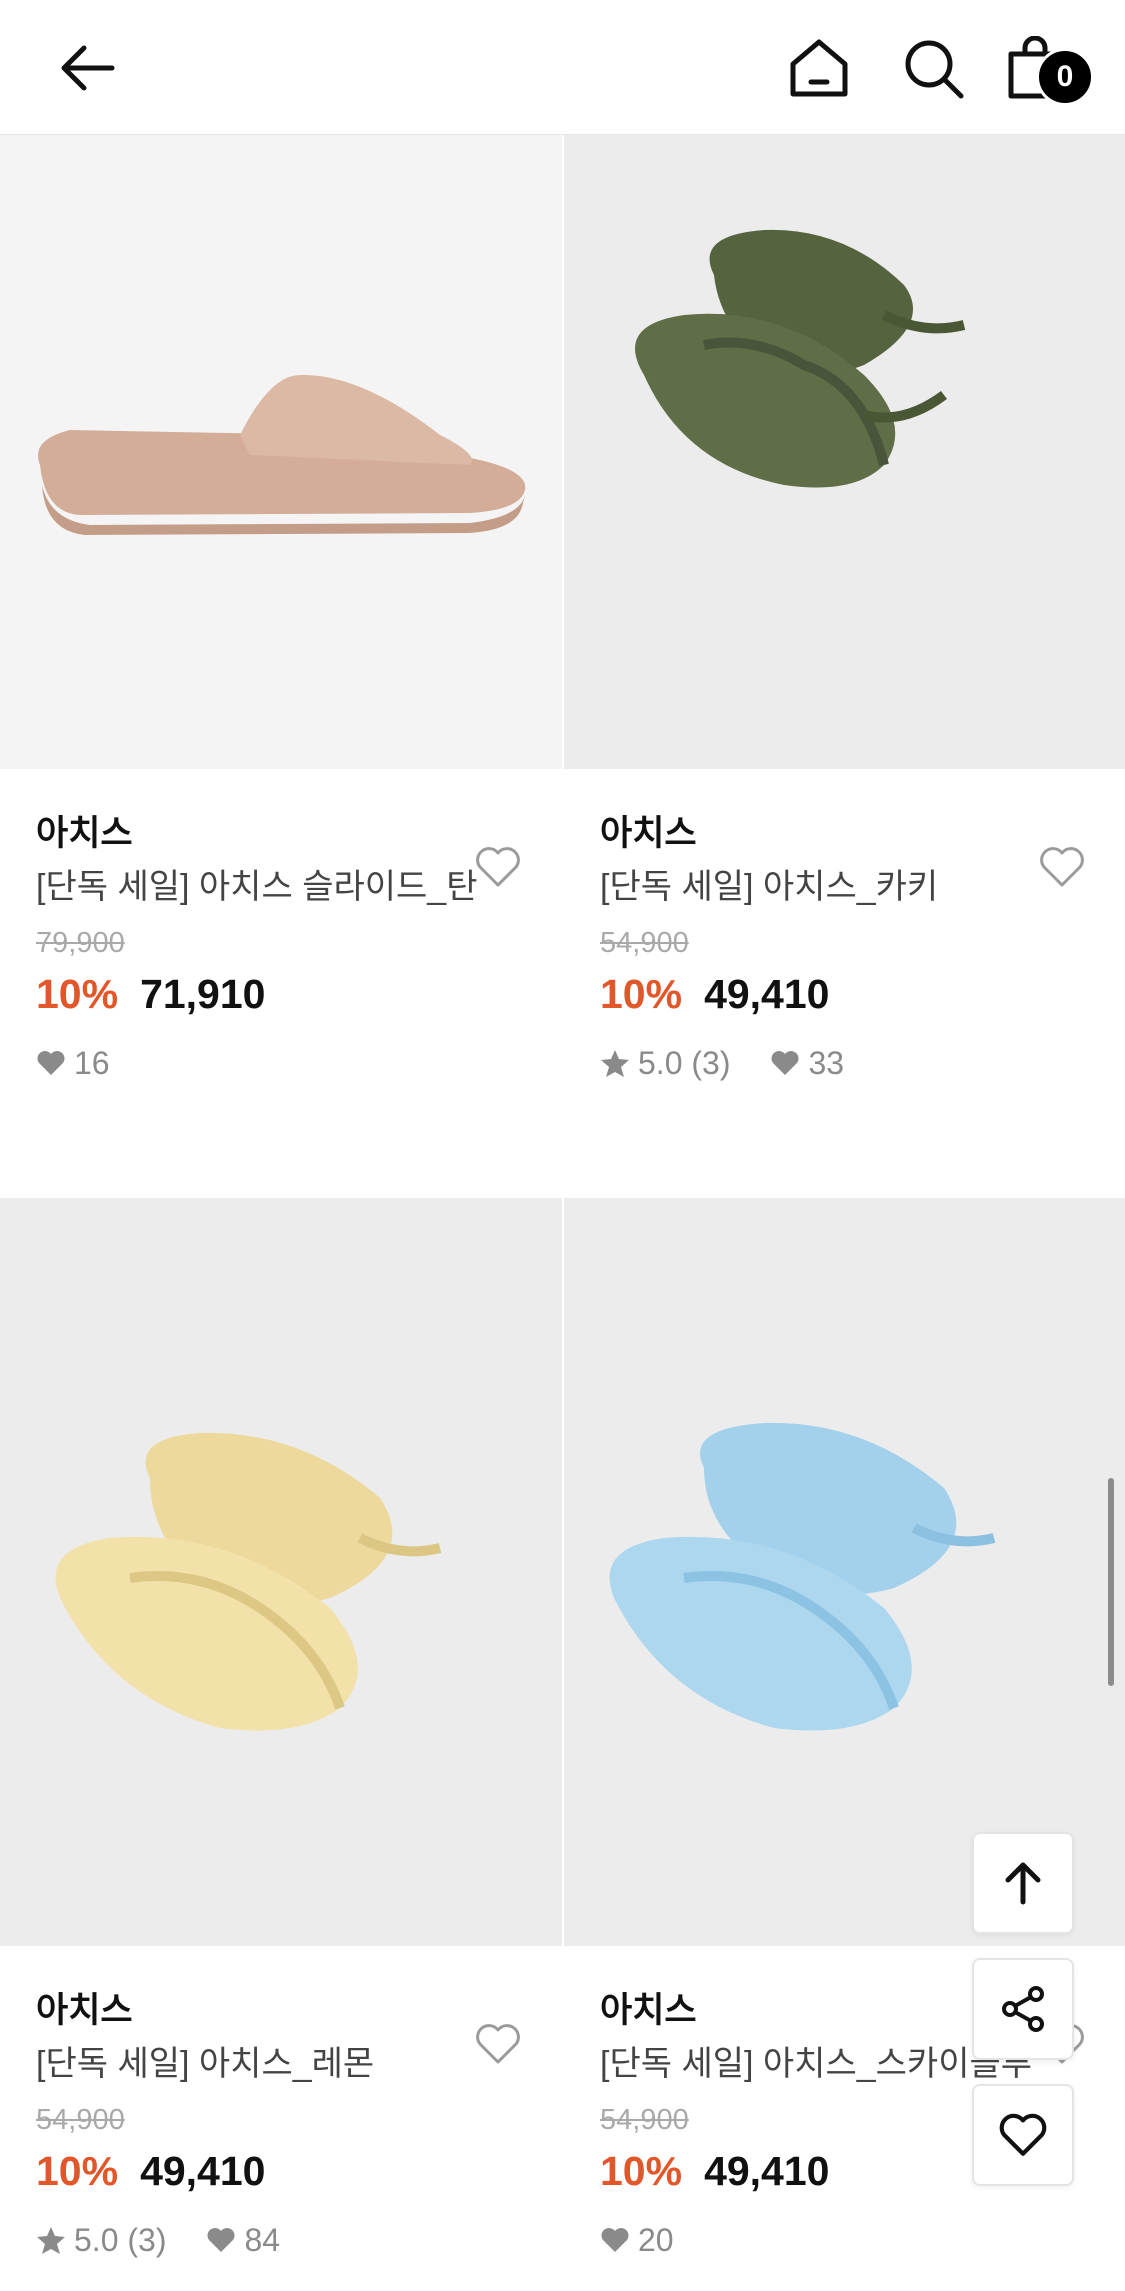  I want to click on product-name: [단독 세일] 아치스 슬라이드_탄, so click(281, 883).